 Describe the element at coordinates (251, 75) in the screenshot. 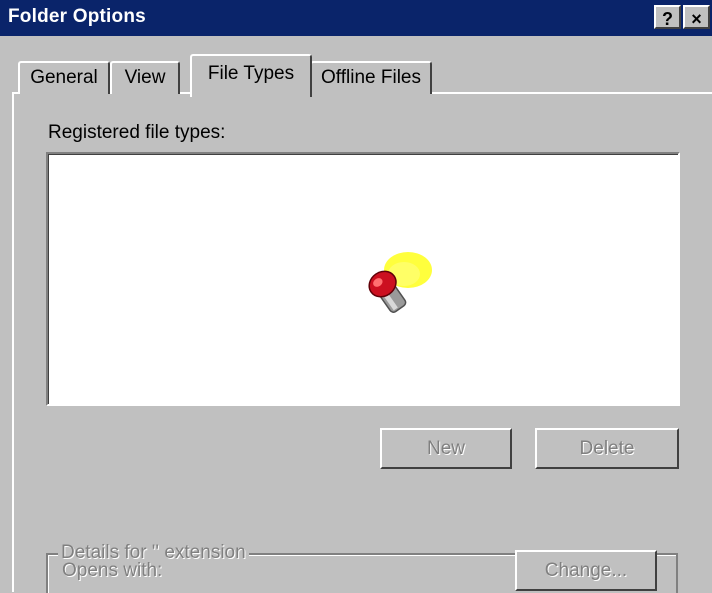

I see `tab-file-types: File Types` at that location.